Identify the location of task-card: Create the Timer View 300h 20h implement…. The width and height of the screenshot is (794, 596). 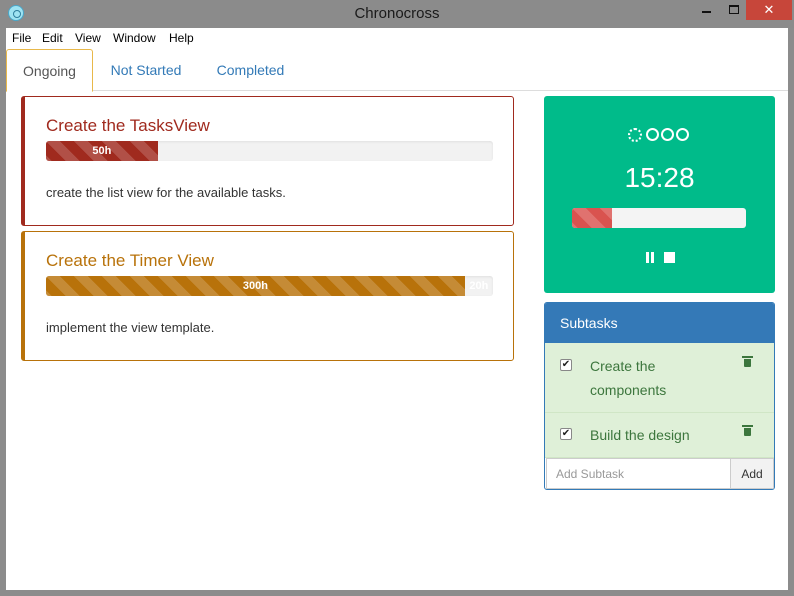
(267, 296).